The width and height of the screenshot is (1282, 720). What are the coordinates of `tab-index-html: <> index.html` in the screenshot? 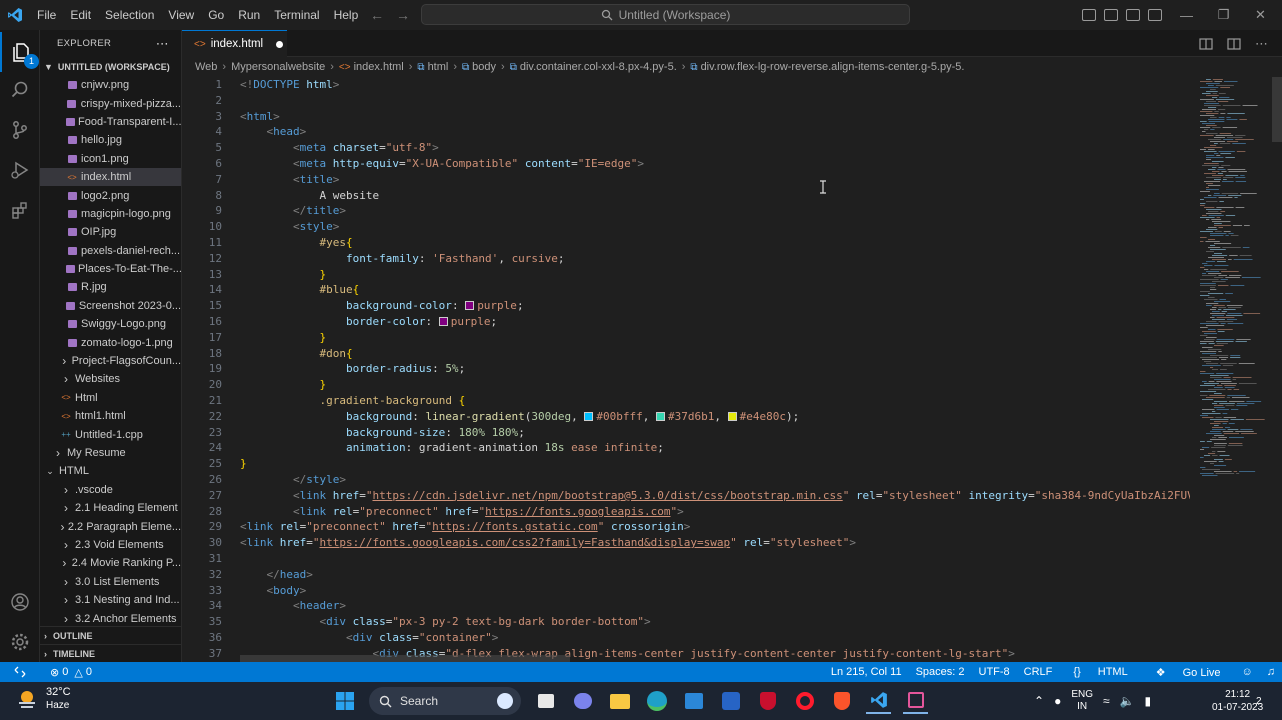 It's located at (234, 43).